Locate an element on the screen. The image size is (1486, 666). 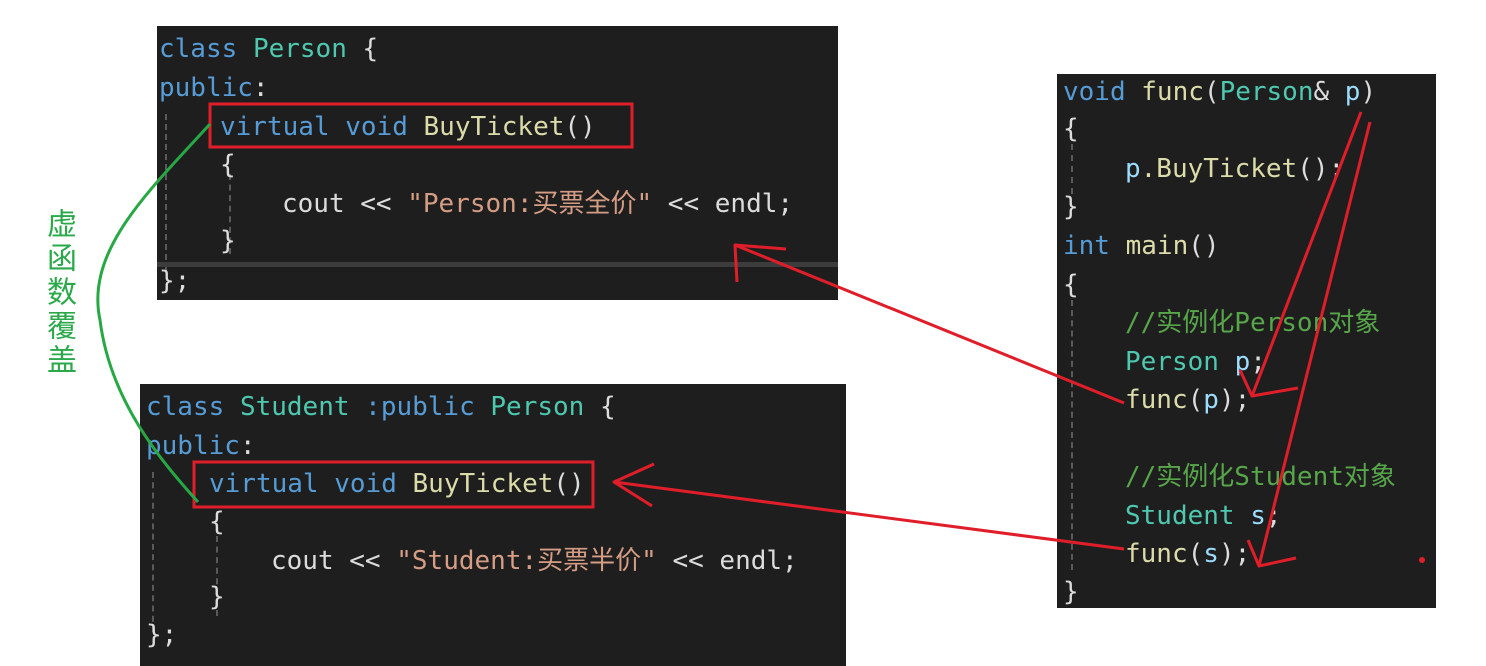
arrow-param-to-call-s is located at coordinates (1314, 344).